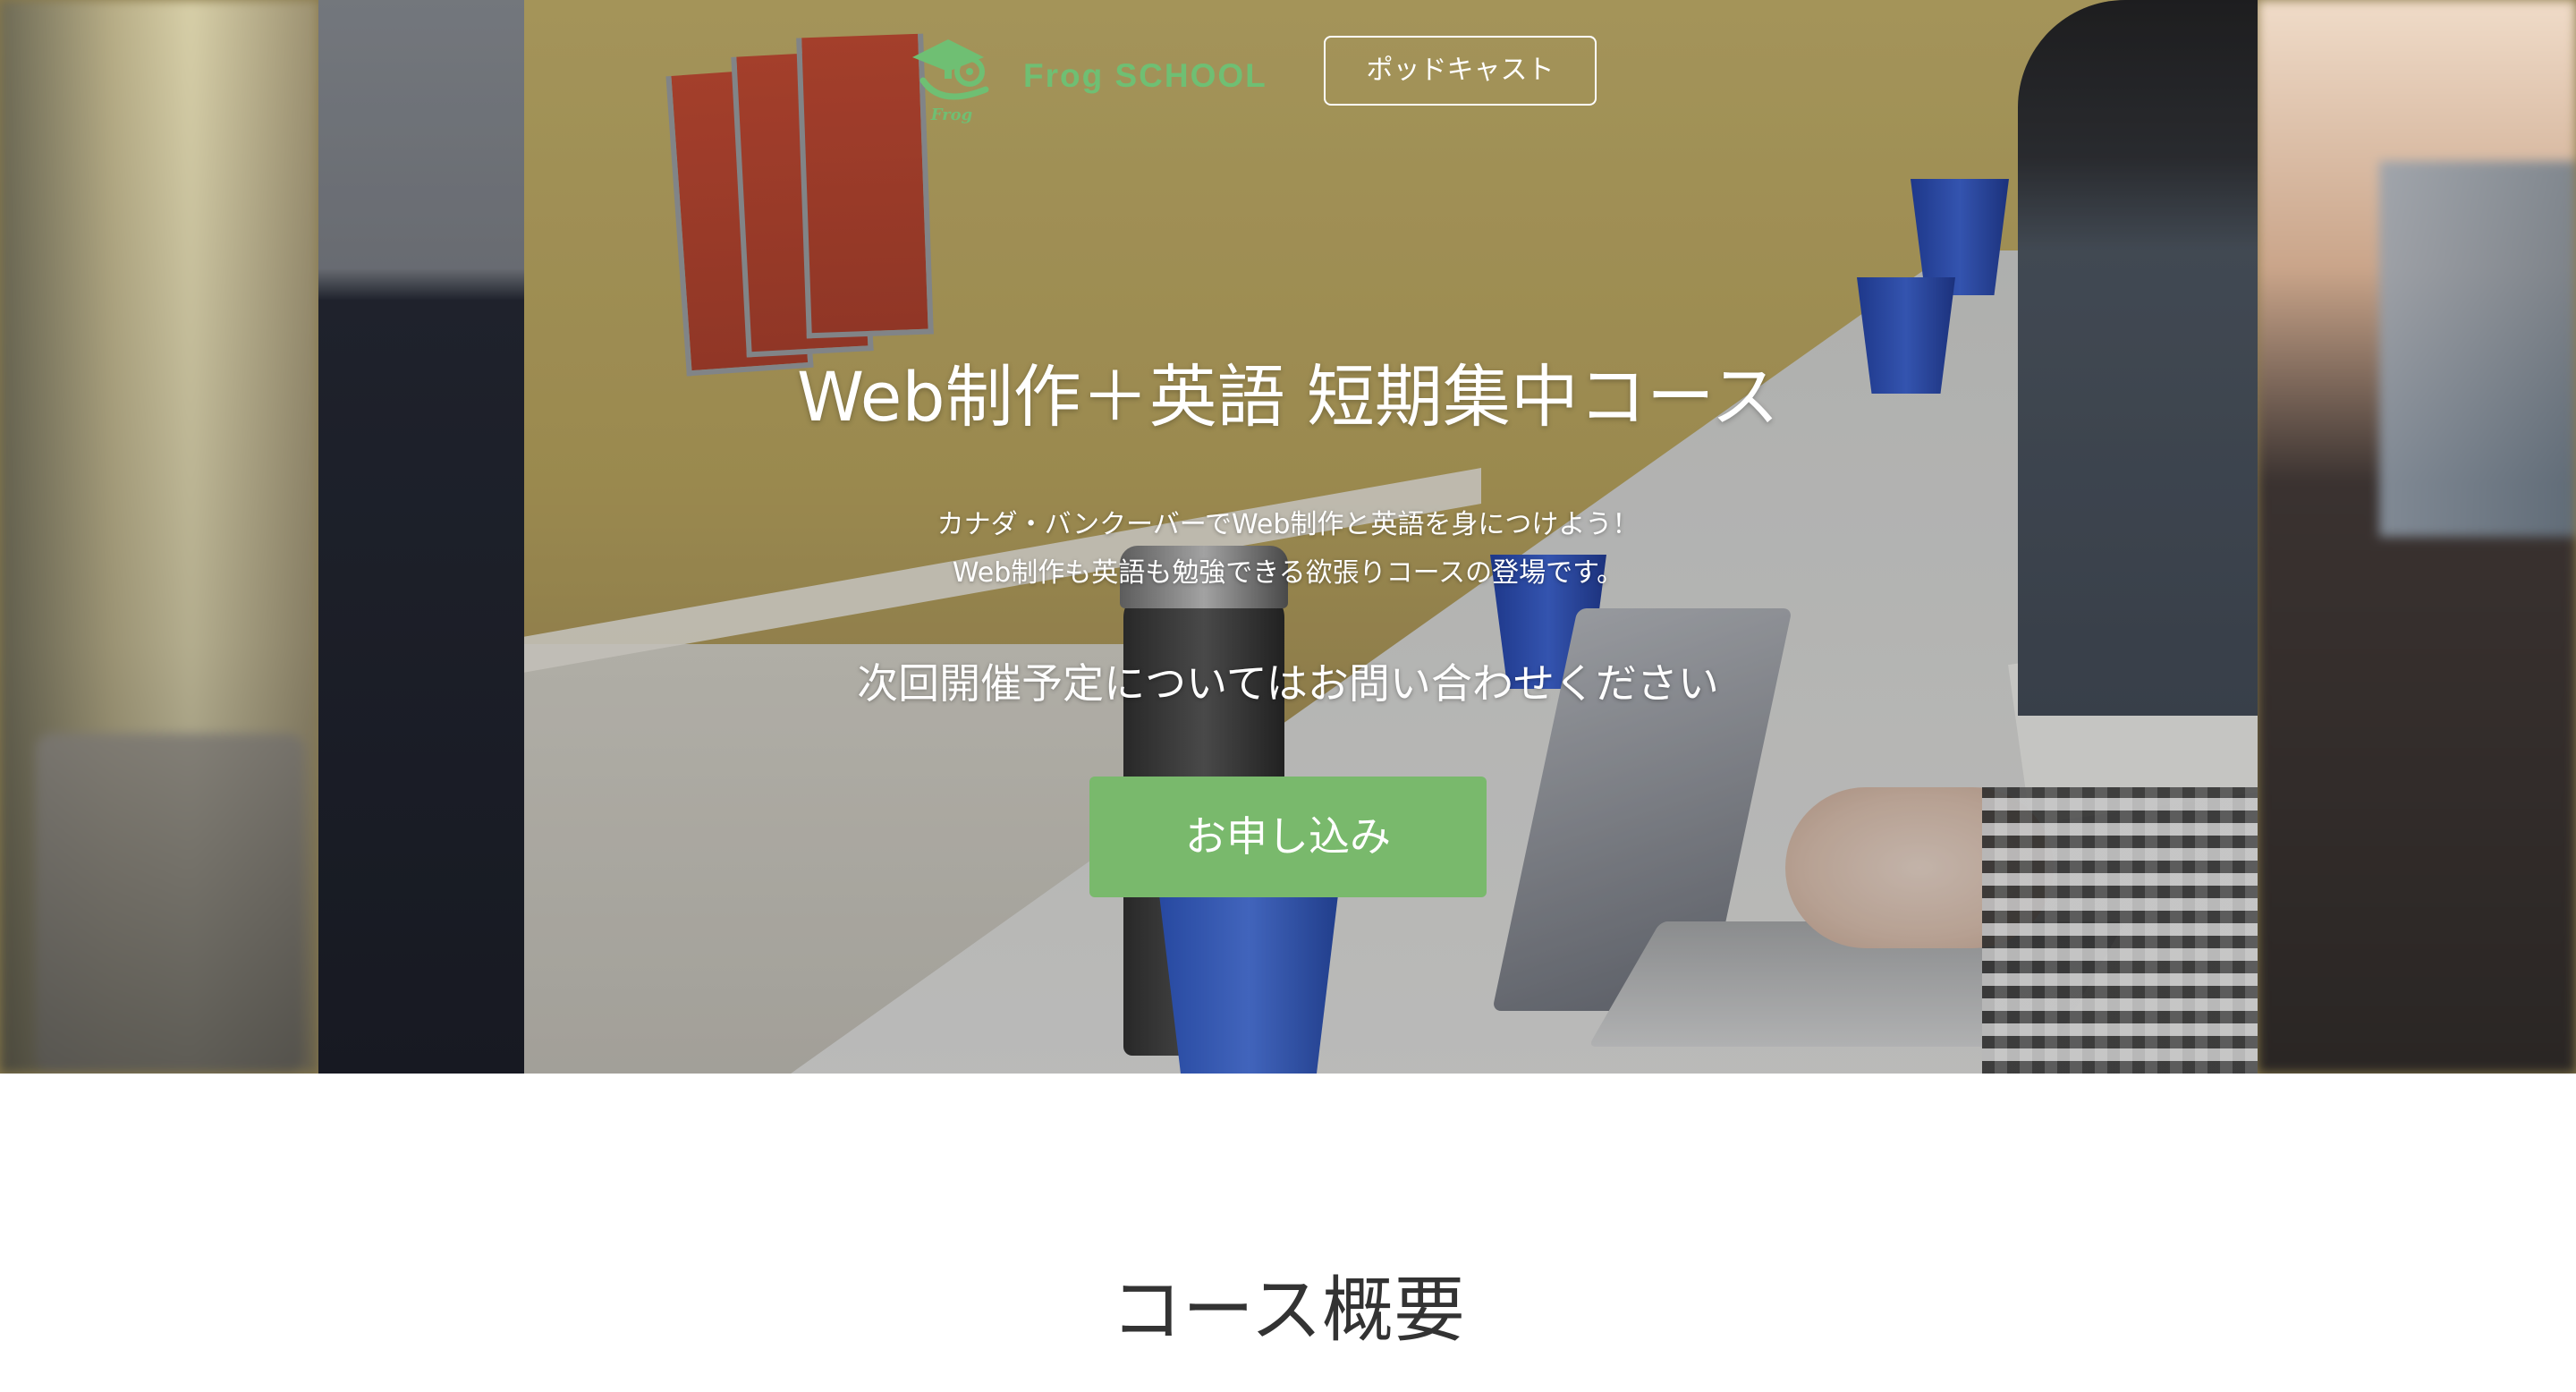  What do you see at coordinates (1288, 573) in the screenshot?
I see `hero-description-line: Web制作も英語も勉強できる欲張りコースの登場です。` at bounding box center [1288, 573].